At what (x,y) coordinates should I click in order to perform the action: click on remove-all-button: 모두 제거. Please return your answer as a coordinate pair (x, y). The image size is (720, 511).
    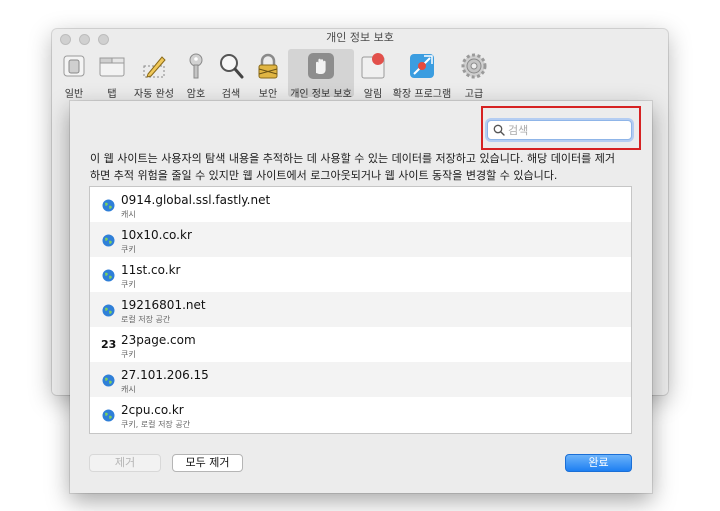
    Looking at the image, I should click on (207, 463).